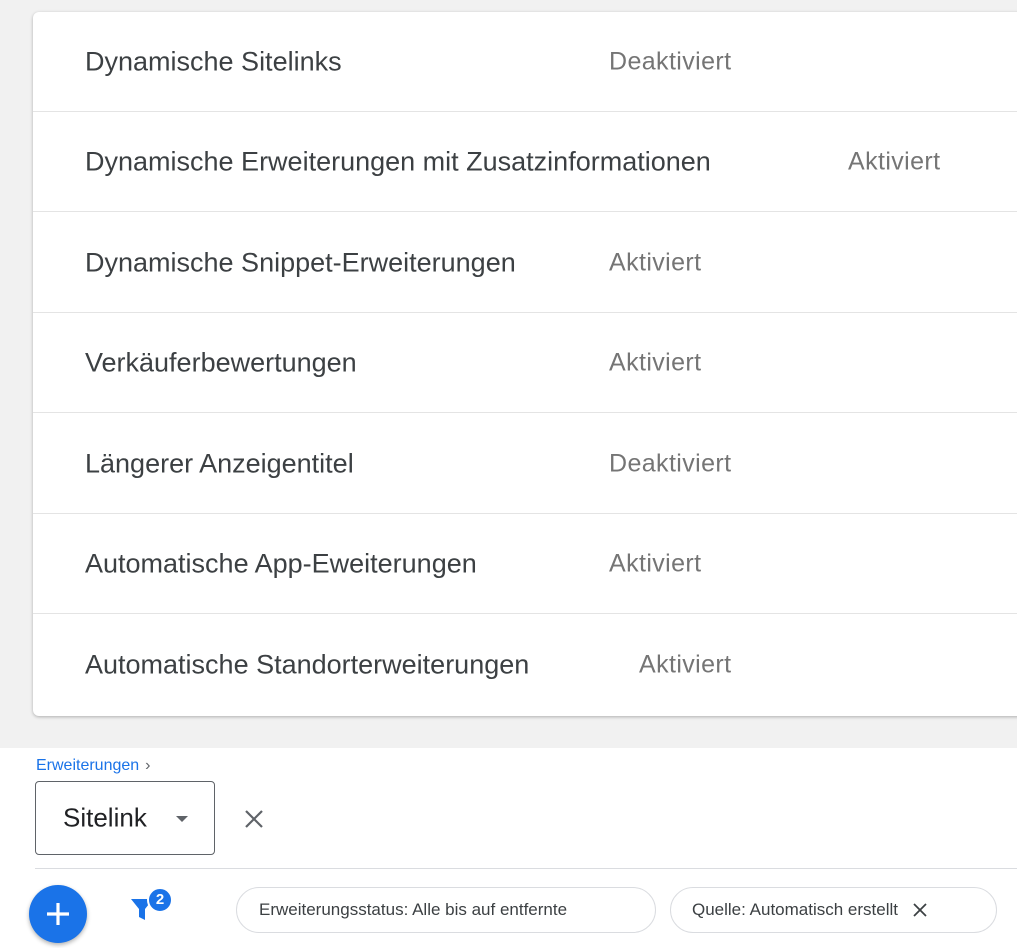 Image resolution: width=1017 pixels, height=948 pixels. I want to click on plus-icon, so click(58, 914).